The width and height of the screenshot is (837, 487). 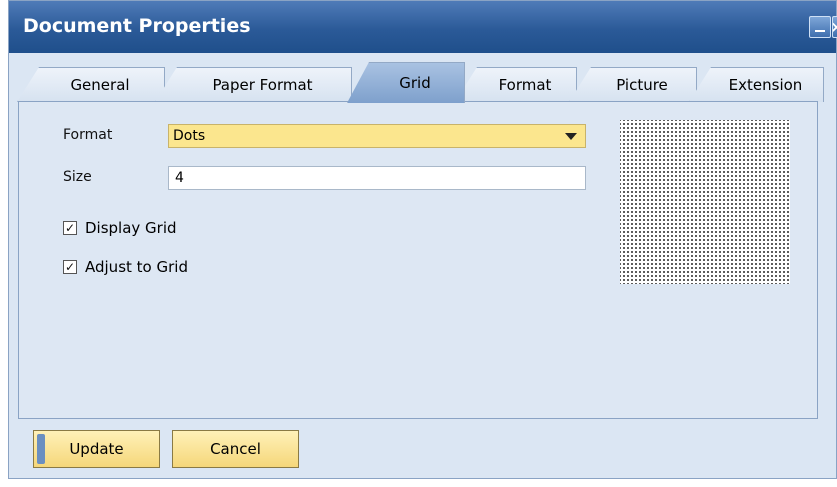 I want to click on update-button-label: Update, so click(x=96, y=449).